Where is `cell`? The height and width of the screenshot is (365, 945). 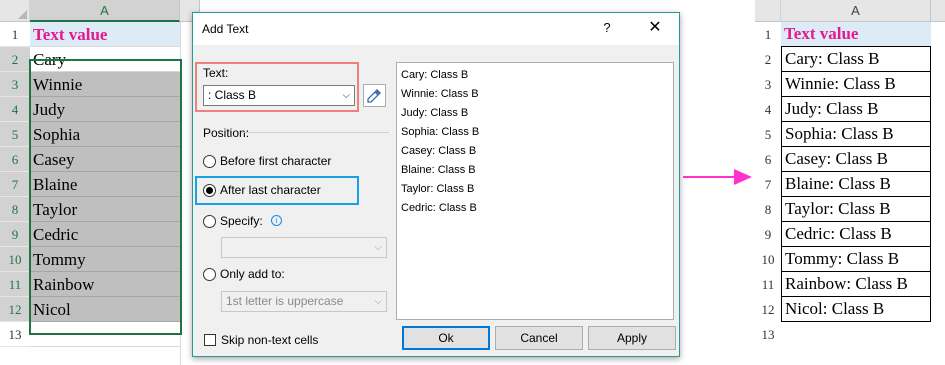
cell is located at coordinates (105, 334).